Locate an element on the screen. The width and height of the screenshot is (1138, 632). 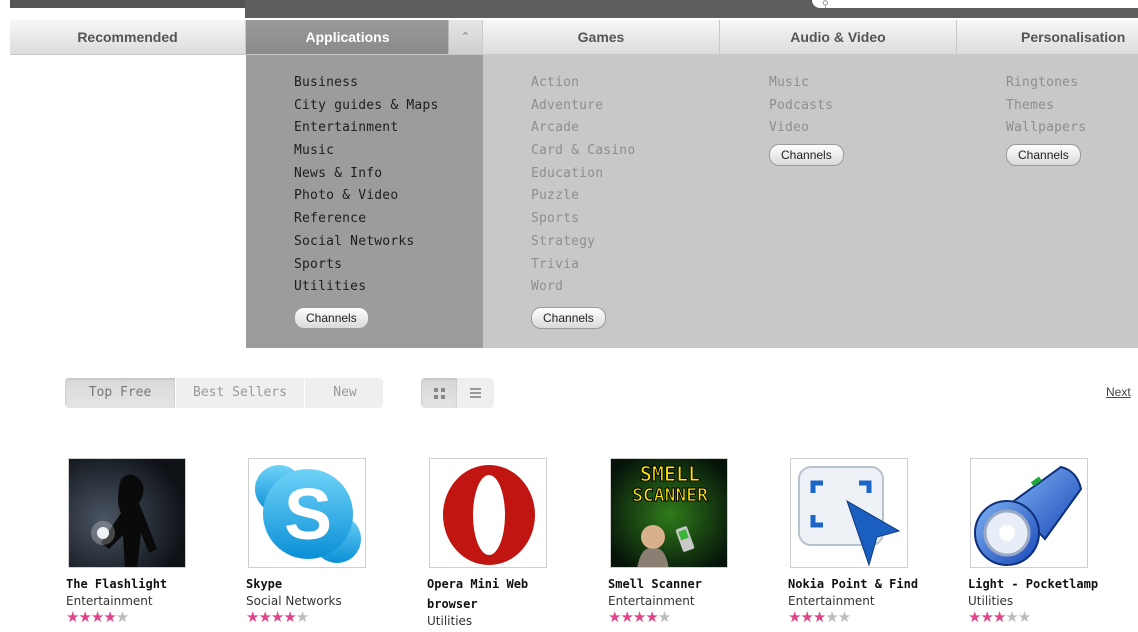
menu-item: Education is located at coordinates (625, 174).